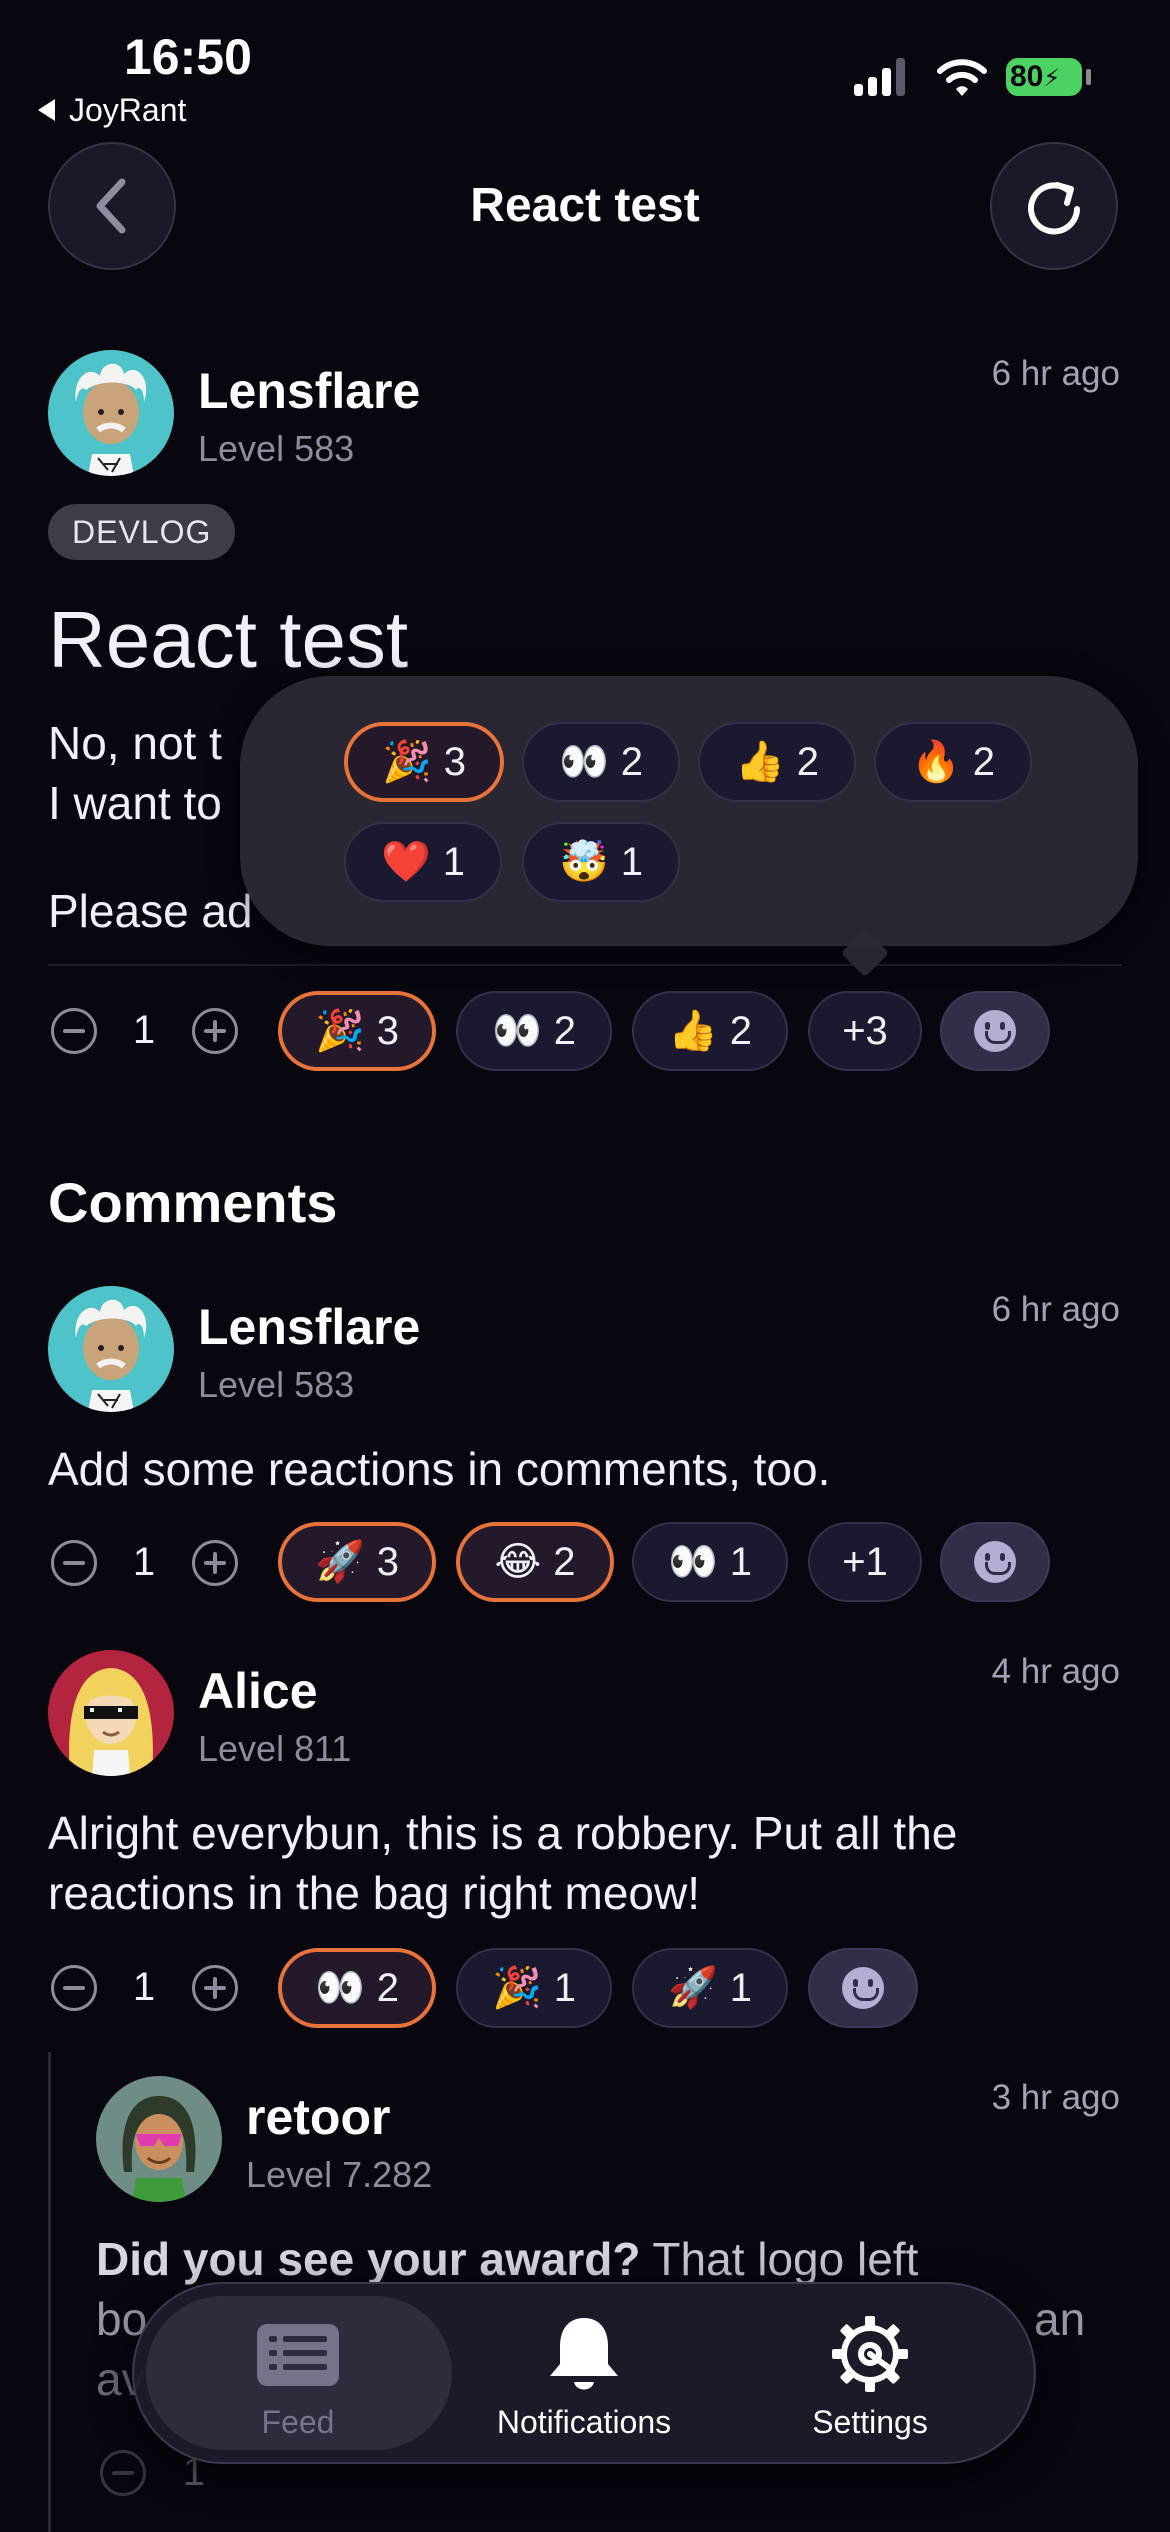  Describe the element at coordinates (46, 109) in the screenshot. I see `back-triangle-icon` at that location.